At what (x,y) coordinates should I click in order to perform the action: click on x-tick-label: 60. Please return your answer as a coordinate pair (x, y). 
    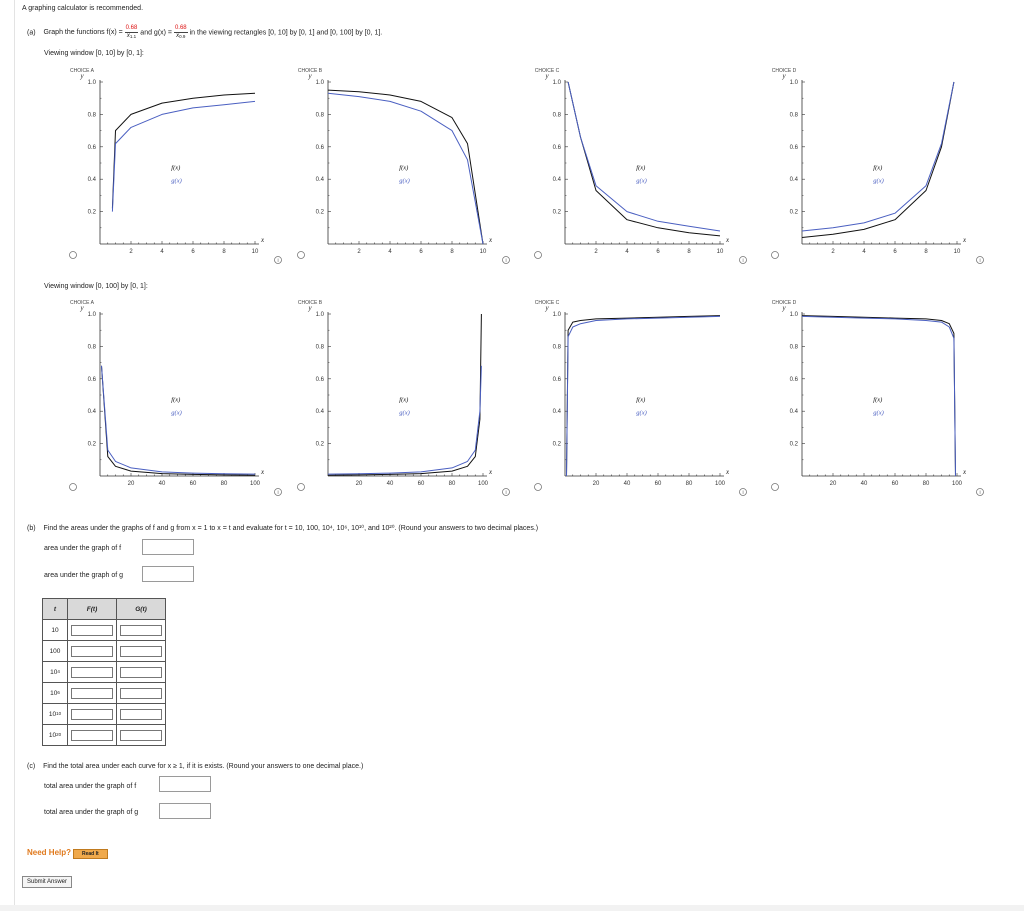
    Looking at the image, I should click on (421, 484).